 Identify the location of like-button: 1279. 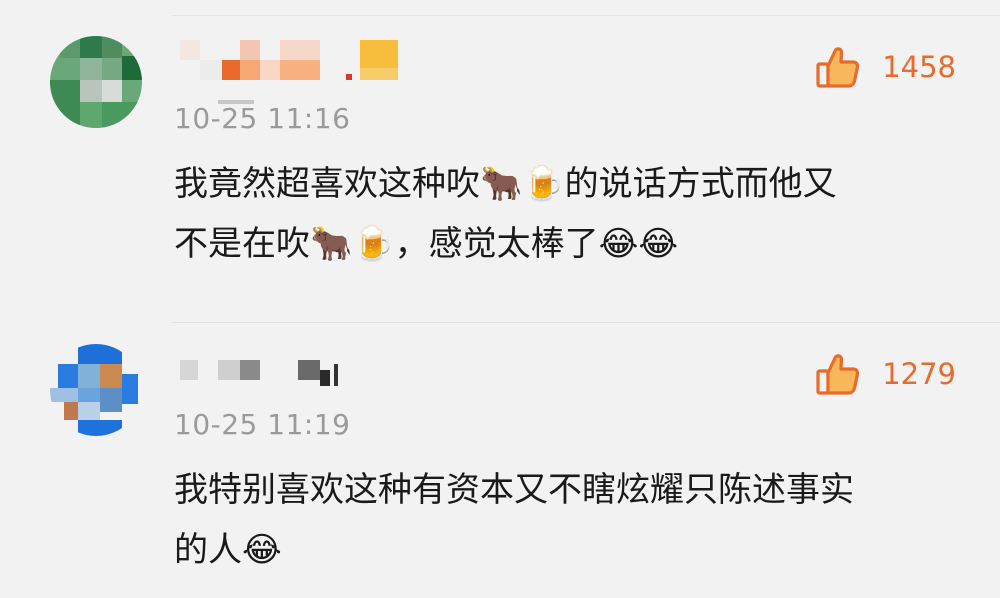
(886, 374).